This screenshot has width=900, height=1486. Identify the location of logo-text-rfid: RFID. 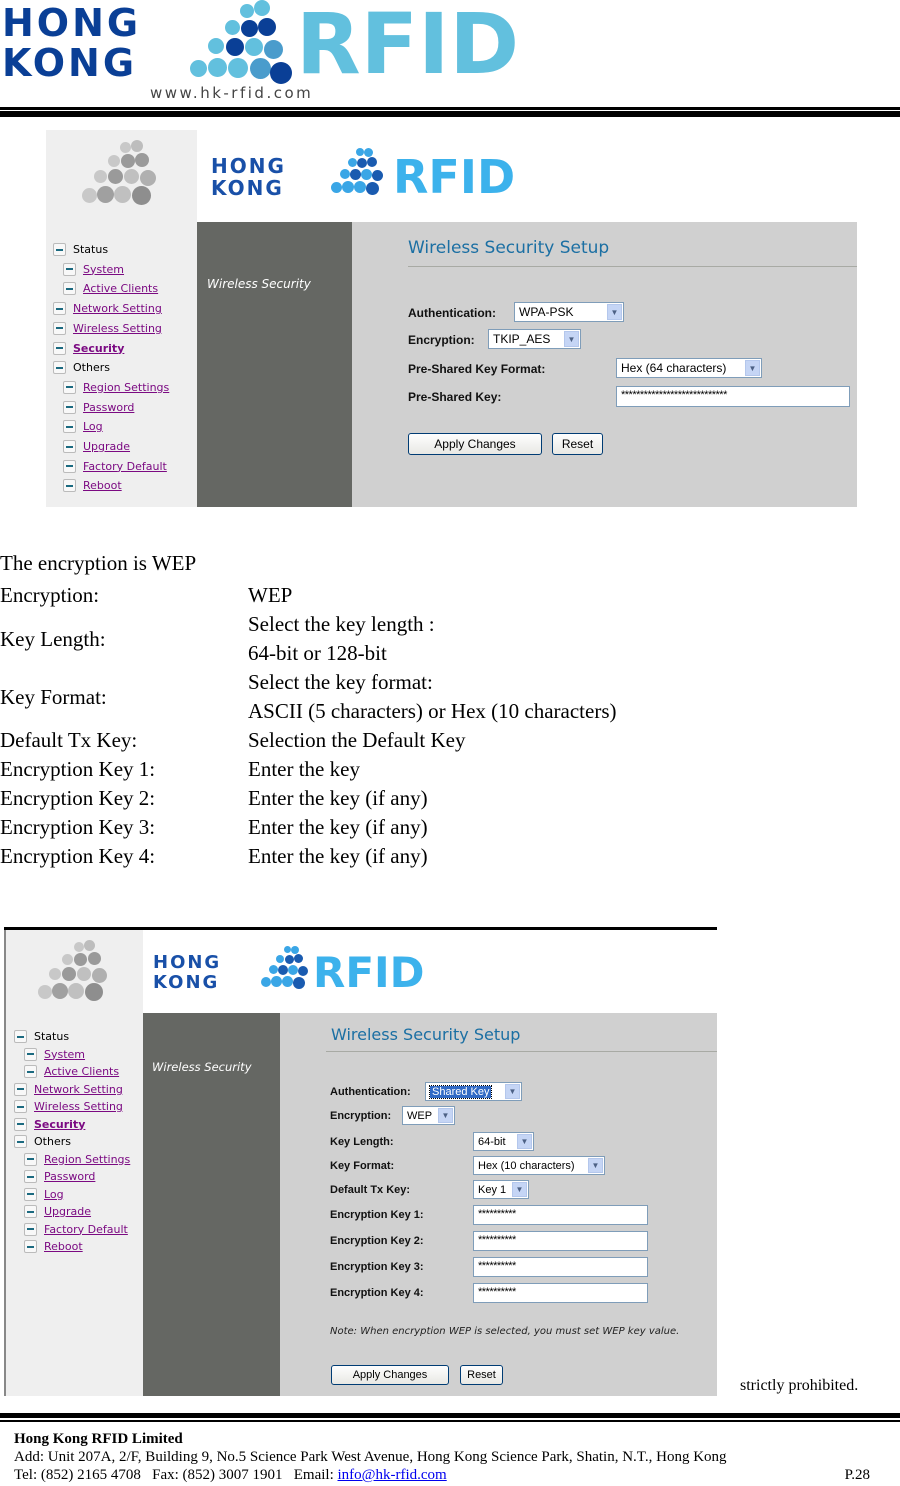
(408, 46).